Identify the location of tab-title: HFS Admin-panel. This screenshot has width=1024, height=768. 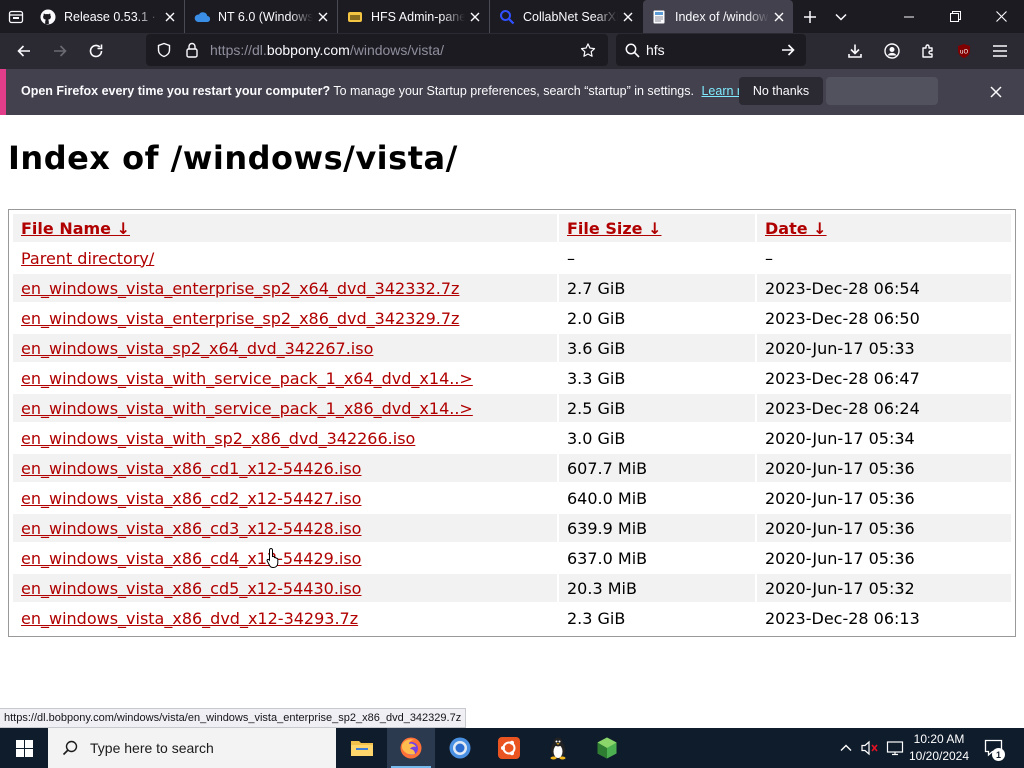
(418, 16).